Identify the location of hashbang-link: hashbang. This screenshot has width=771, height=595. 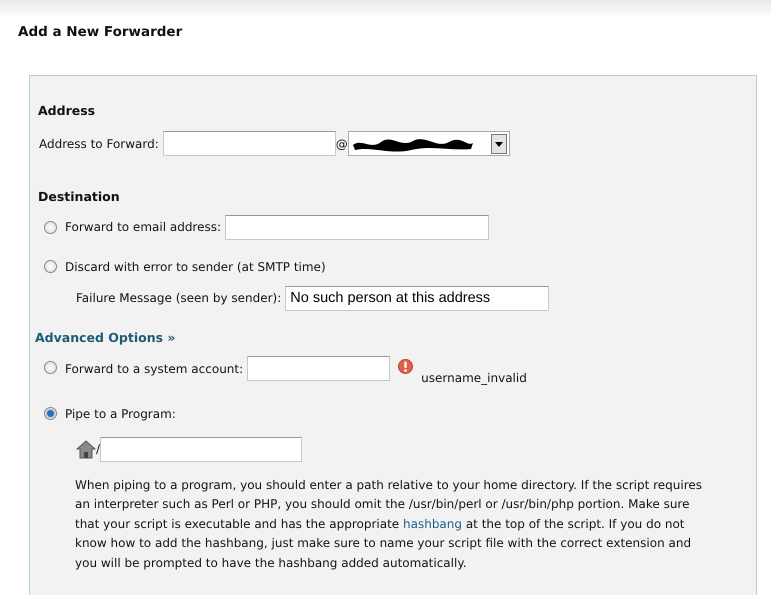
(432, 523).